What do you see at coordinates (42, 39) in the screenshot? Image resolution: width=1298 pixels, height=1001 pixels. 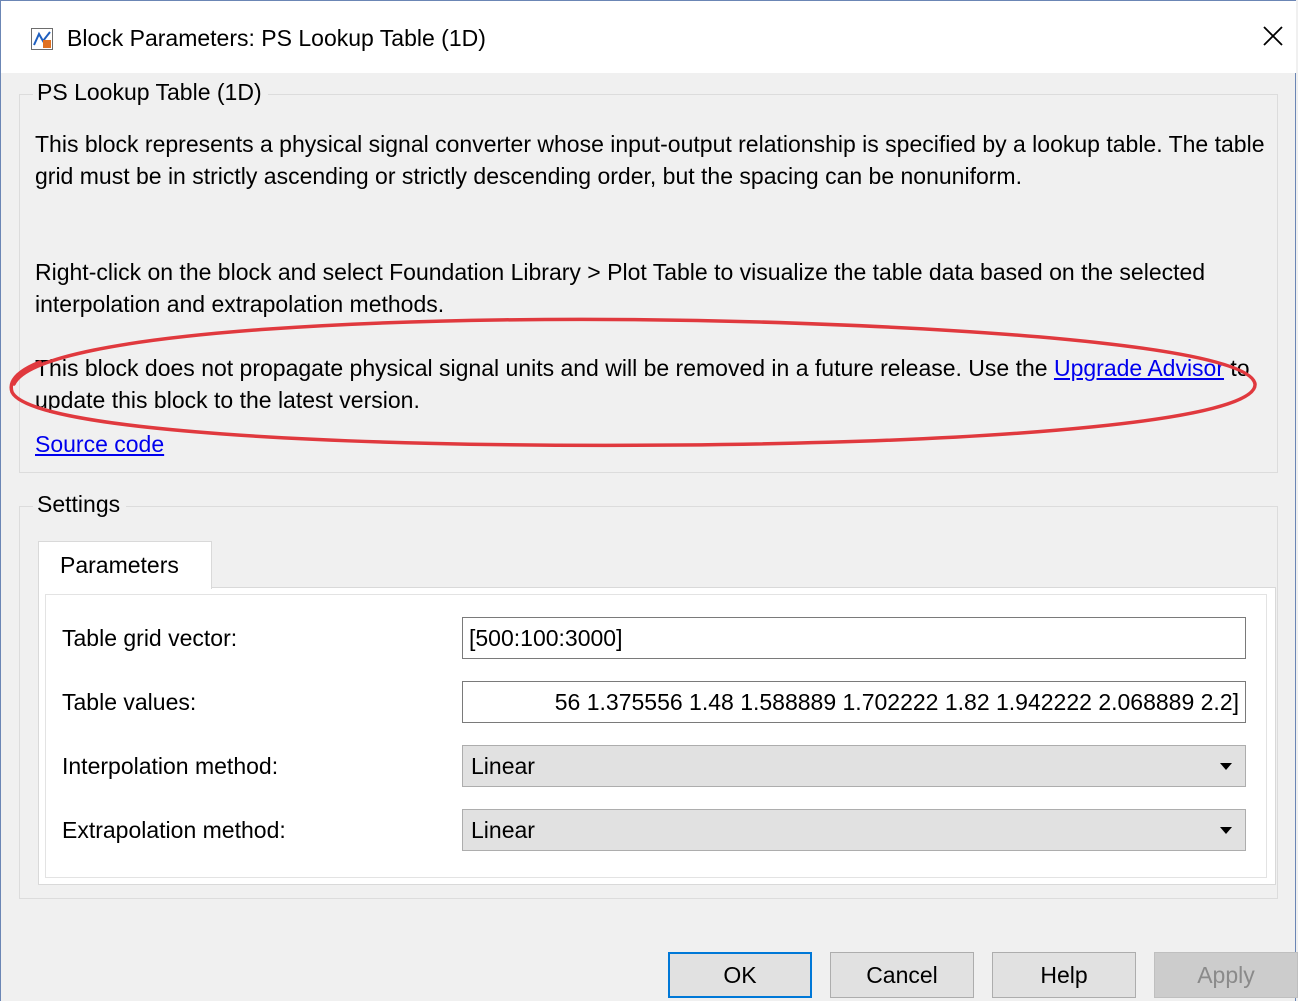 I see `simulink-block-icon` at bounding box center [42, 39].